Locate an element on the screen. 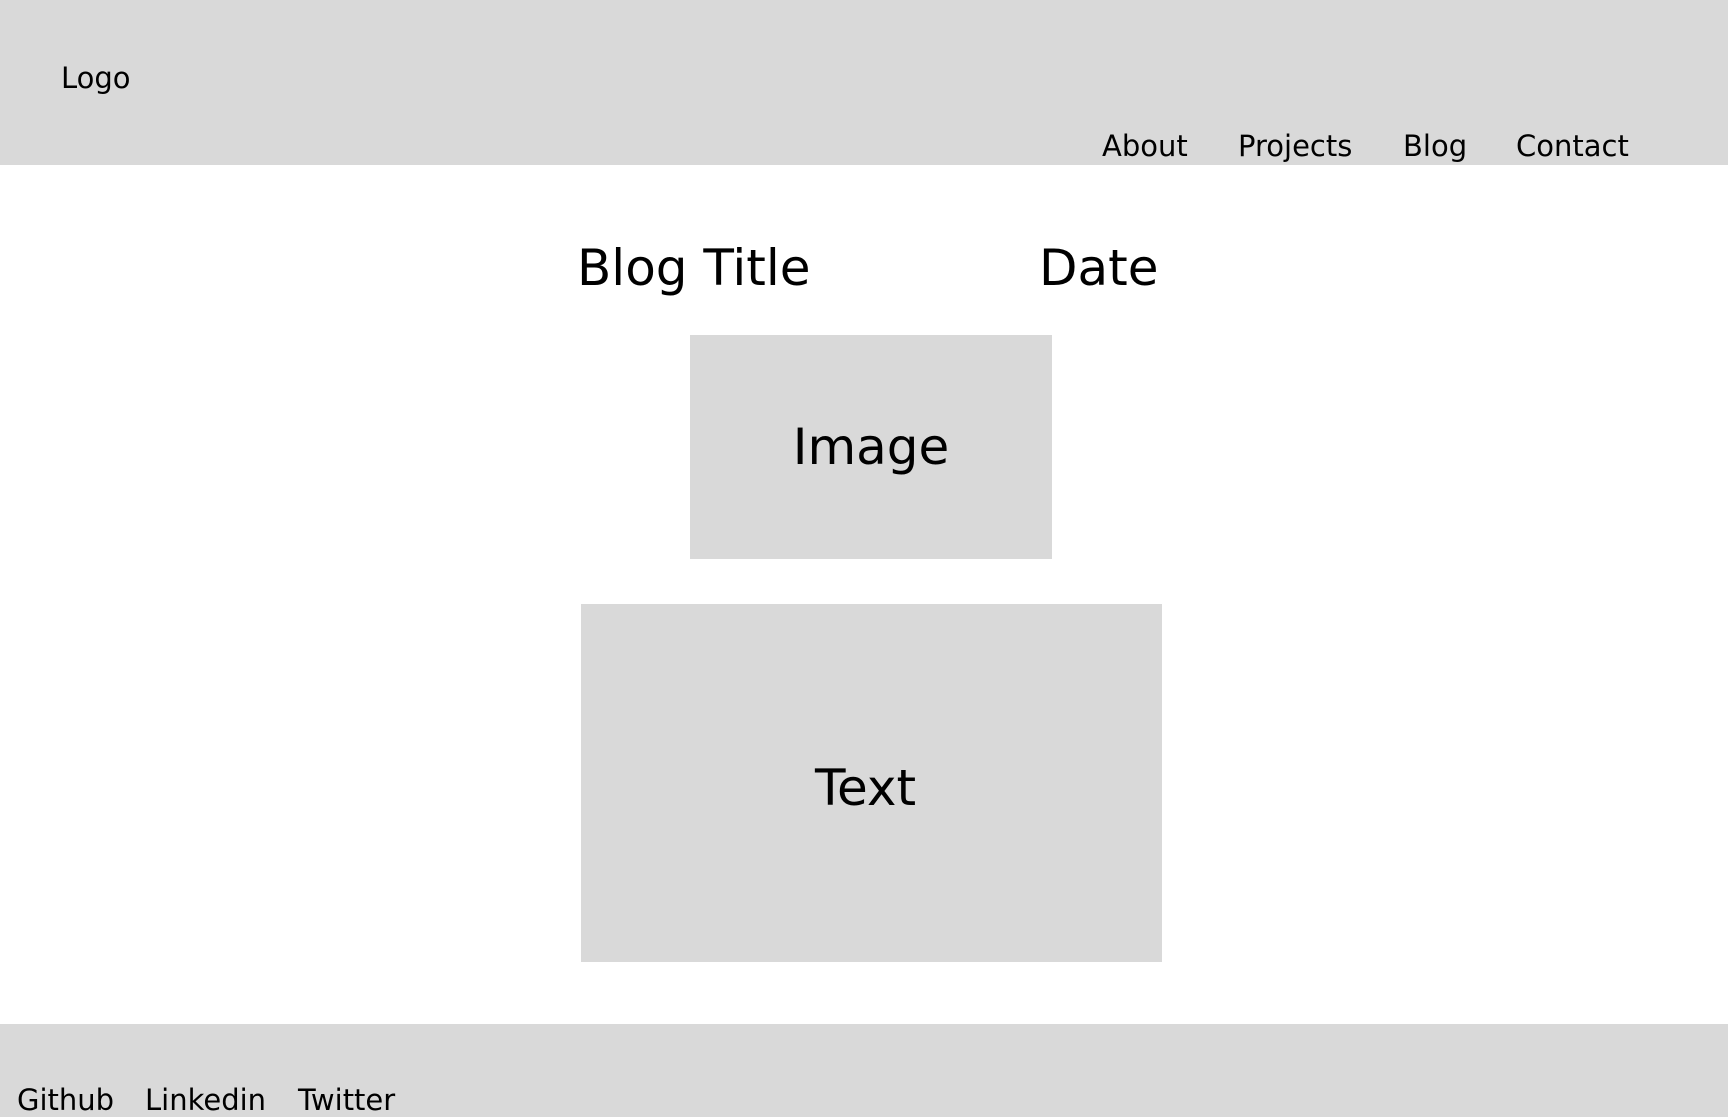 Image resolution: width=1728 pixels, height=1117 pixels. image-placeholder: Image is located at coordinates (871, 447).